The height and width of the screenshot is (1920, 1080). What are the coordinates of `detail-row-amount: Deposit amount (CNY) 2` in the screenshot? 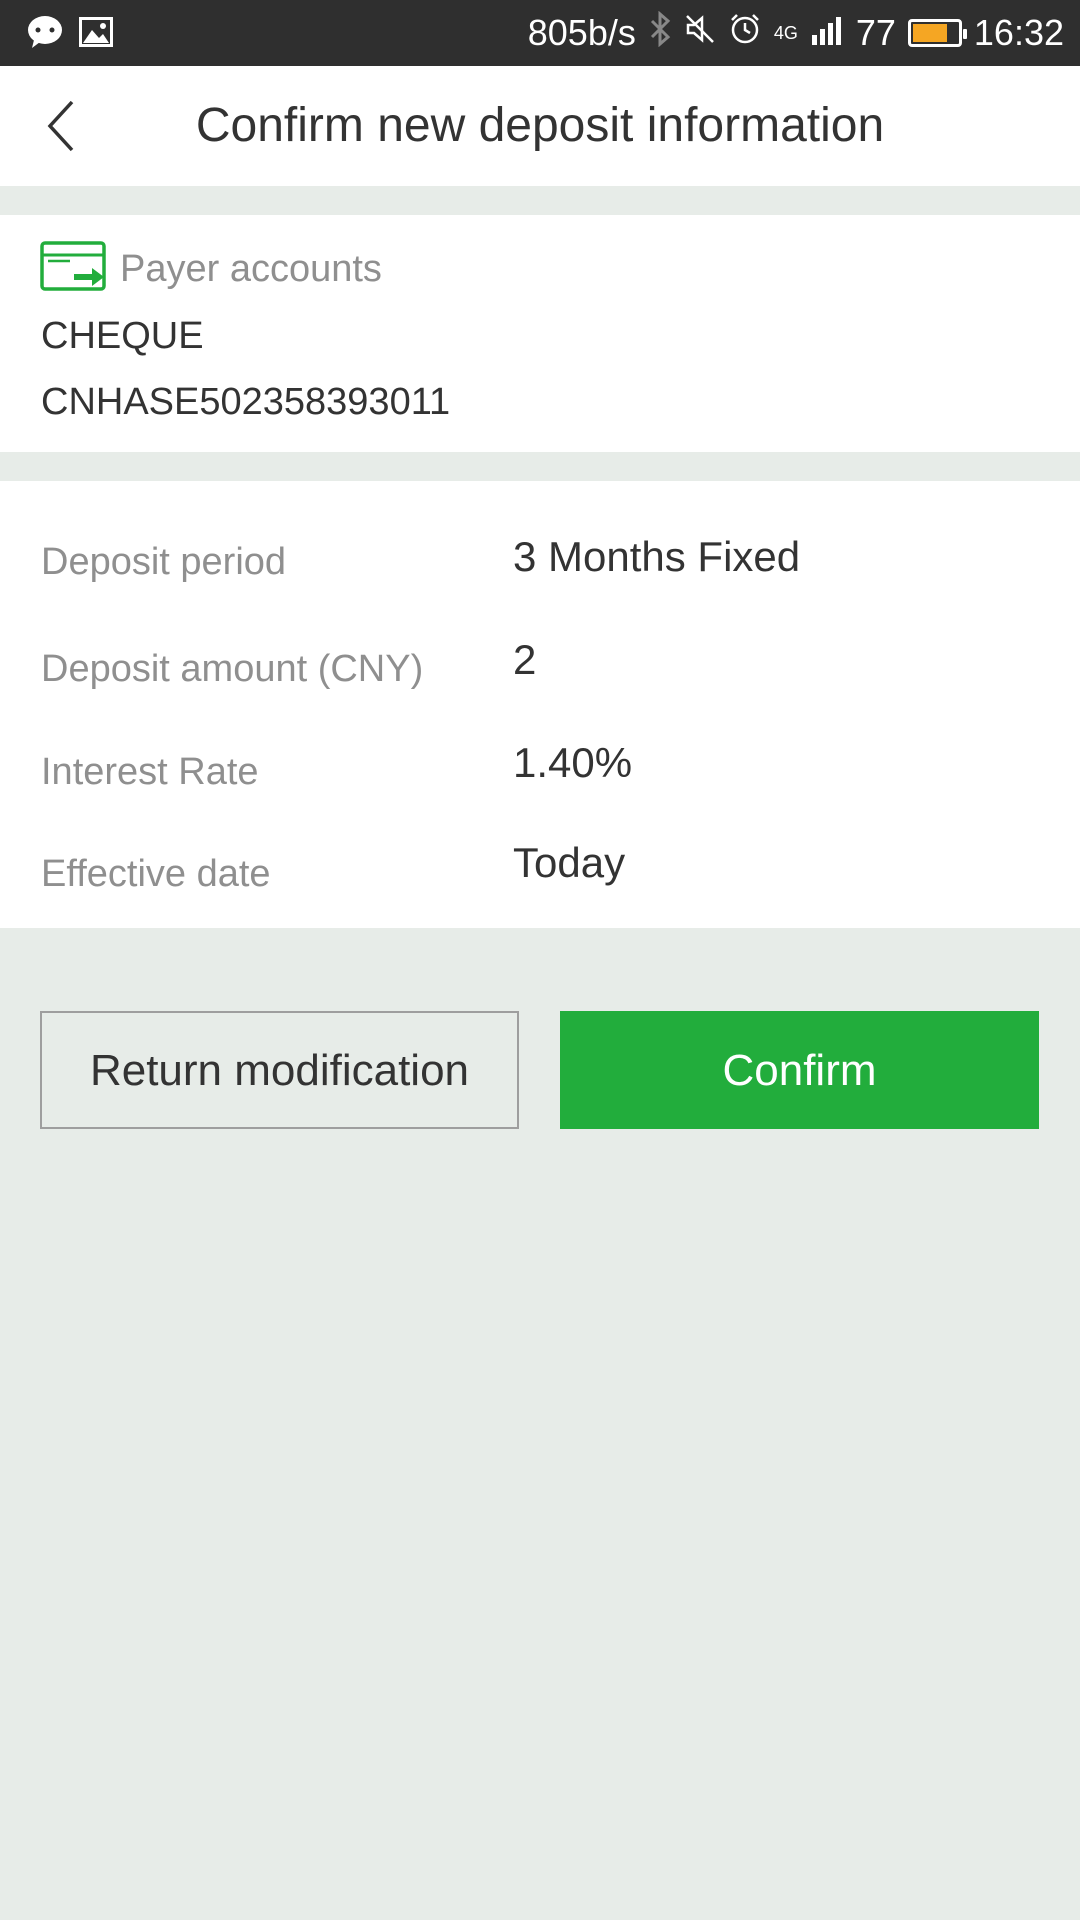 It's located at (540, 676).